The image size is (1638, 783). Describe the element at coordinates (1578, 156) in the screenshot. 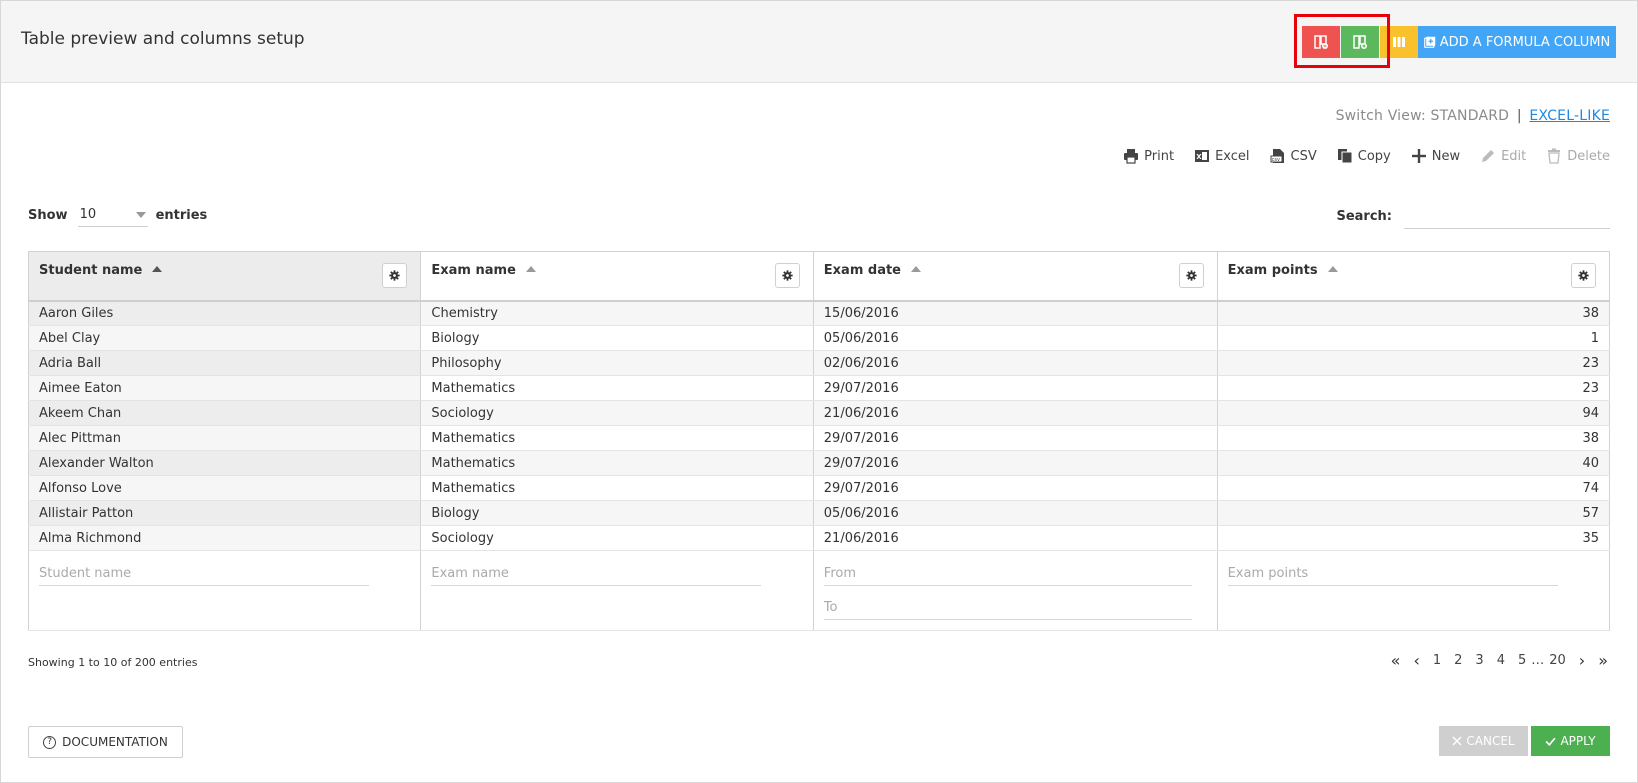

I see `delete-button: Delete` at that location.